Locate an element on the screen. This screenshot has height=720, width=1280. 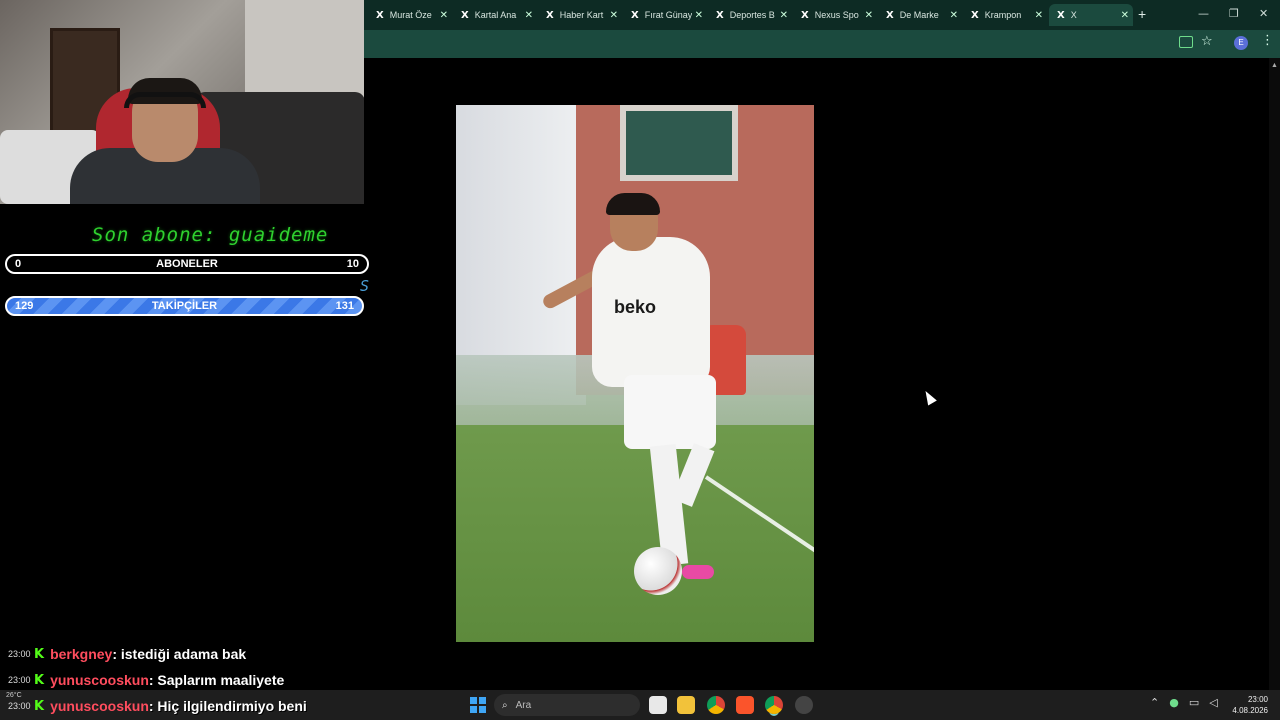
goal-label: ABONELER is located at coordinates (187, 264).